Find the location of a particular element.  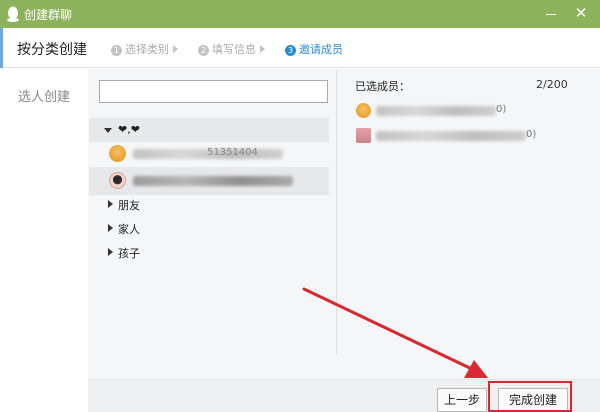

nav-select-people: 选人创建 is located at coordinates (44, 95).